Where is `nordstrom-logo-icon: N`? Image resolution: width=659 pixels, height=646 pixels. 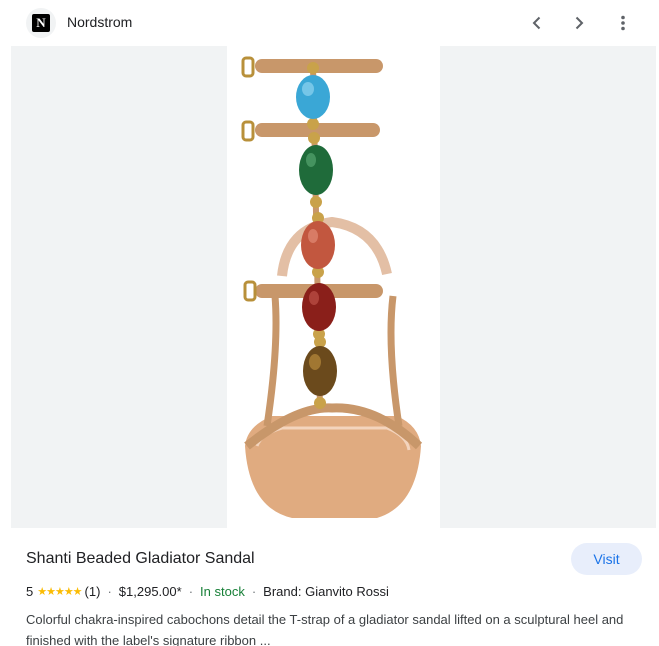
nordstrom-logo-icon: N is located at coordinates (41, 23).